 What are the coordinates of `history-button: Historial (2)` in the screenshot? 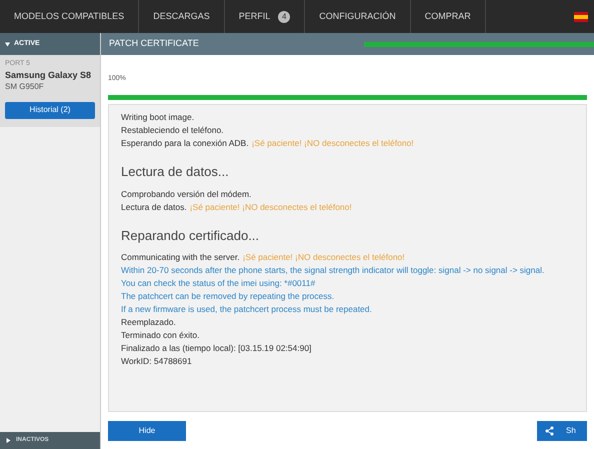 It's located at (50, 110).